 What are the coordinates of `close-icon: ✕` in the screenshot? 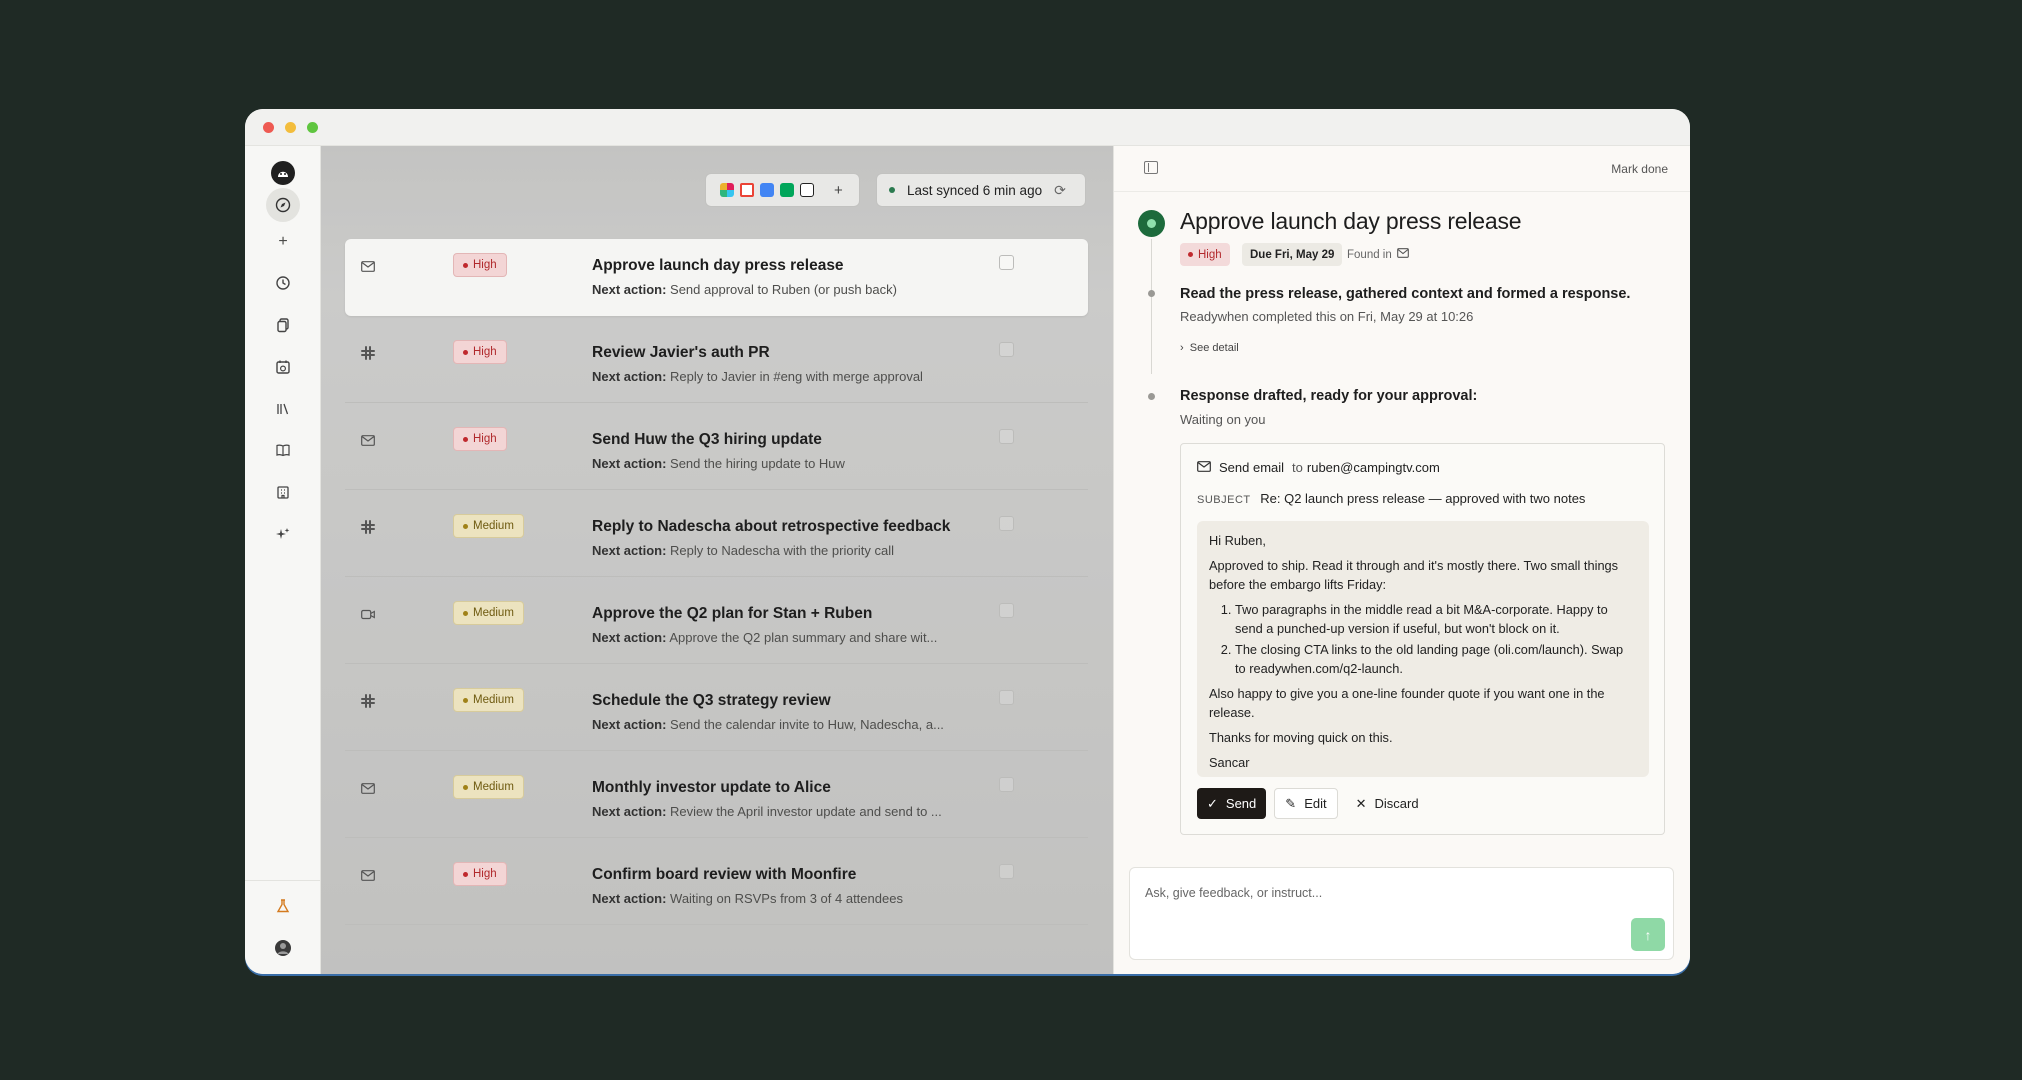 It's located at (1361, 803).